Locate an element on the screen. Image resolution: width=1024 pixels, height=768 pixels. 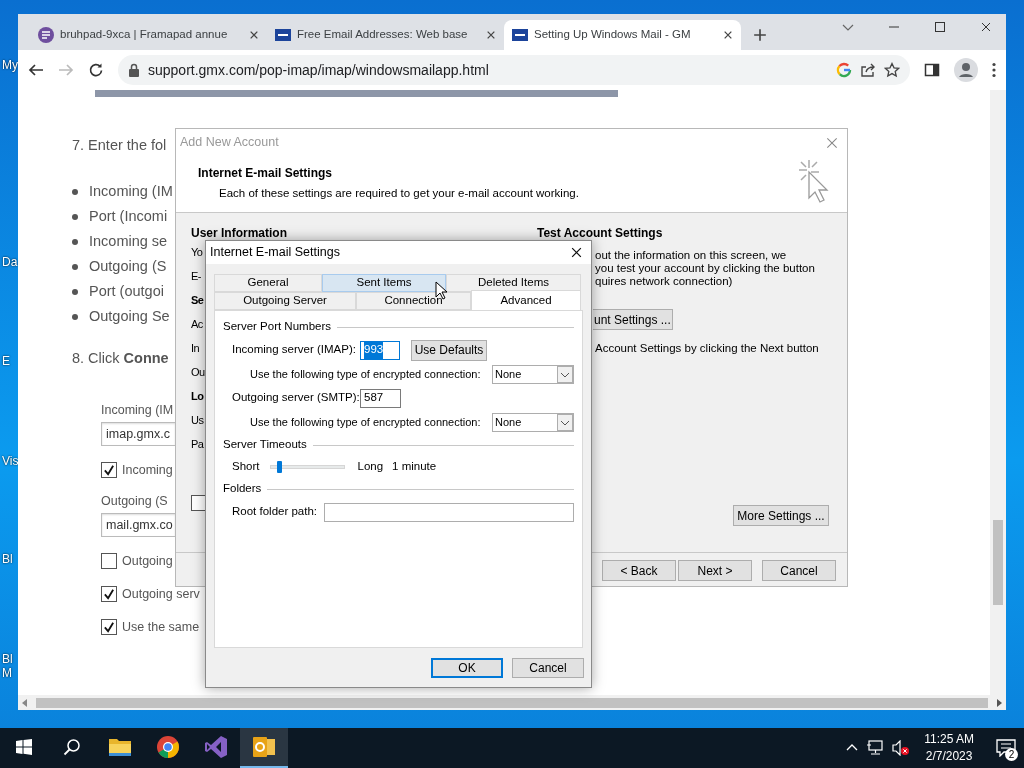
browser-tab: bruhpad-9xca | Framapad annue is located at coordinates (148, 35).